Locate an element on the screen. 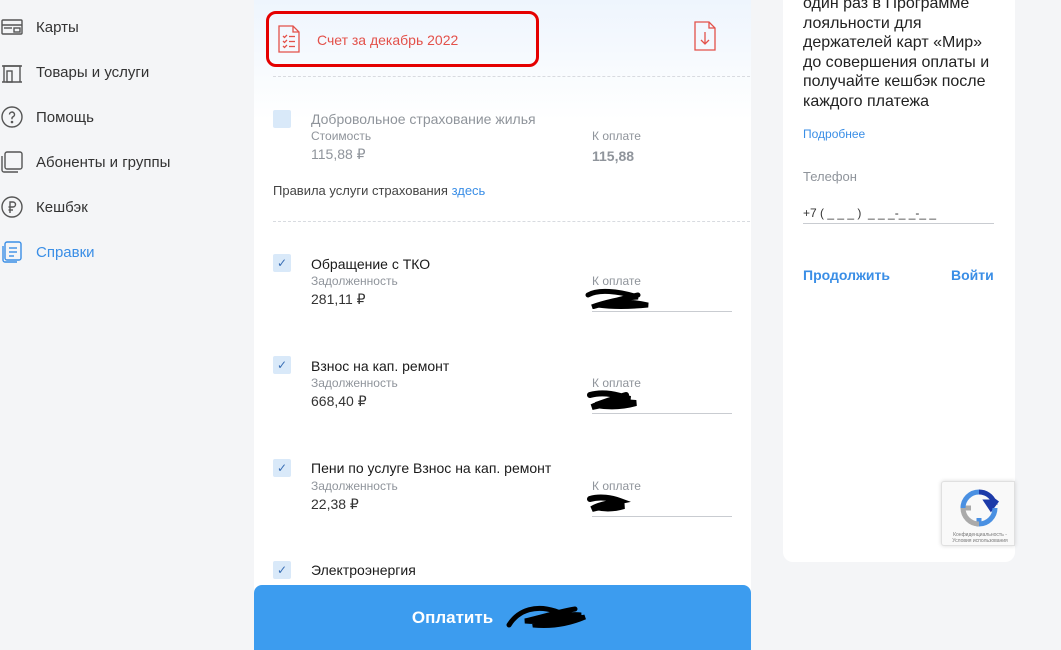 This screenshot has width=1061, height=650. invoice-doc-icon is located at coordinates (289, 41).